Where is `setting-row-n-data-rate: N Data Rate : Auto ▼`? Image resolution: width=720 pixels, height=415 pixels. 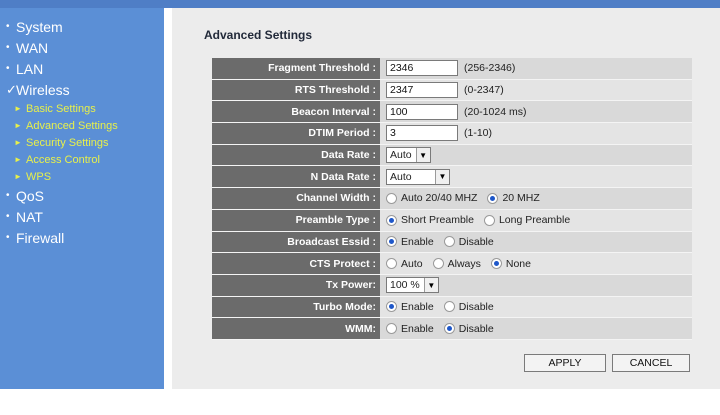
setting-row-n-data-rate: N Data Rate : Auto ▼ is located at coordinates (452, 177).